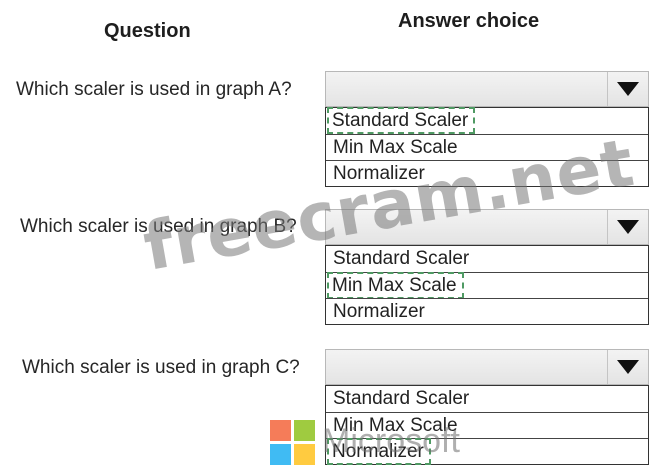 Image resolution: width=654 pixels, height=473 pixels. What do you see at coordinates (293, 443) in the screenshot?
I see `microsoft-logo-icon` at bounding box center [293, 443].